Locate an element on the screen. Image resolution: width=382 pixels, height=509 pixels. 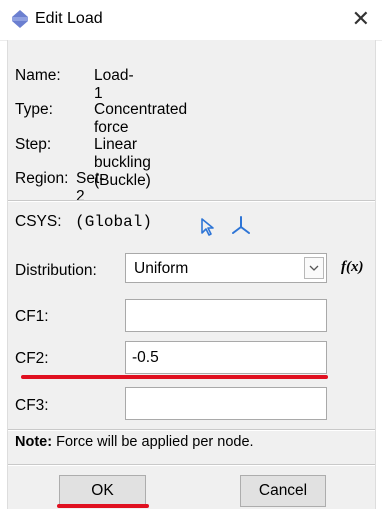
type-value: Concentrated force is located at coordinates (141, 118).